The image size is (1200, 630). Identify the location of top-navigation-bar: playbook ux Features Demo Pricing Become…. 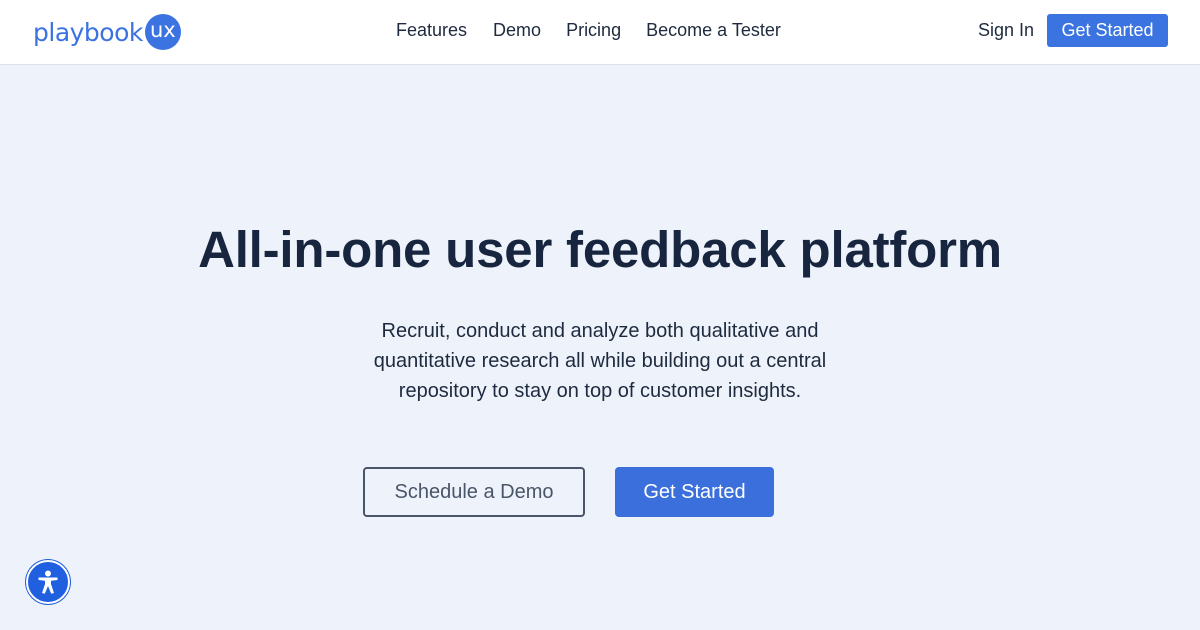
(600, 32).